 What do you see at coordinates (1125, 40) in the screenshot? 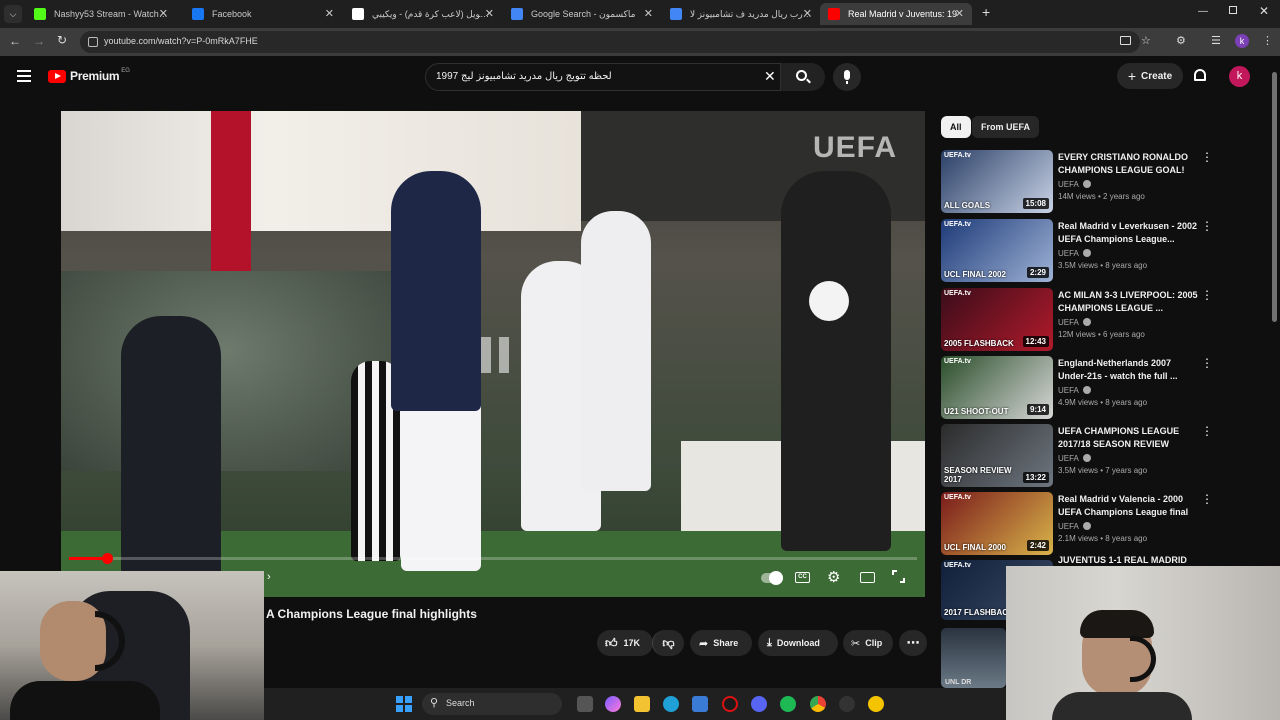
I see `cast-icon` at bounding box center [1125, 40].